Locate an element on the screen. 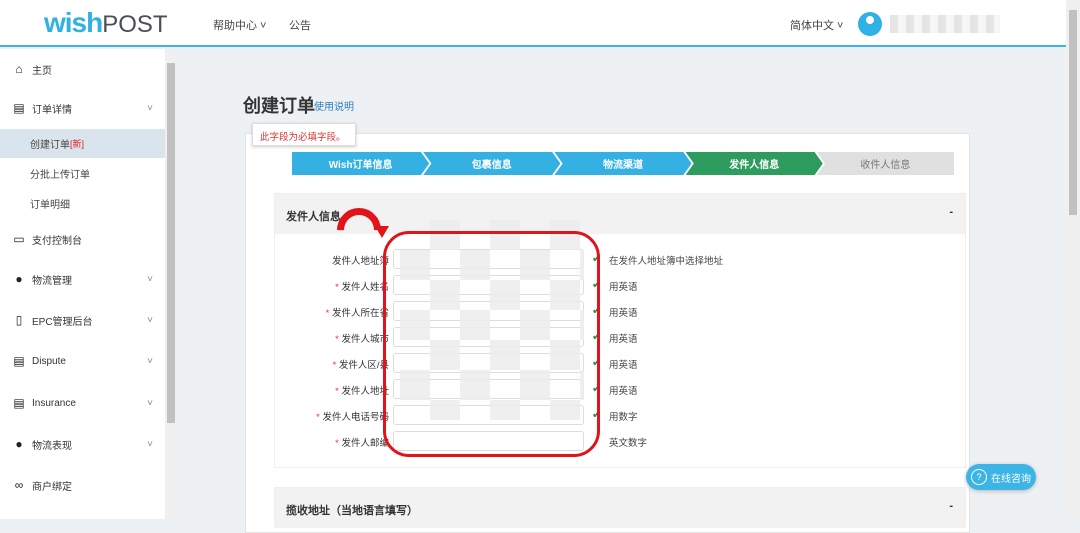  question-icon: ? is located at coordinates (979, 477).